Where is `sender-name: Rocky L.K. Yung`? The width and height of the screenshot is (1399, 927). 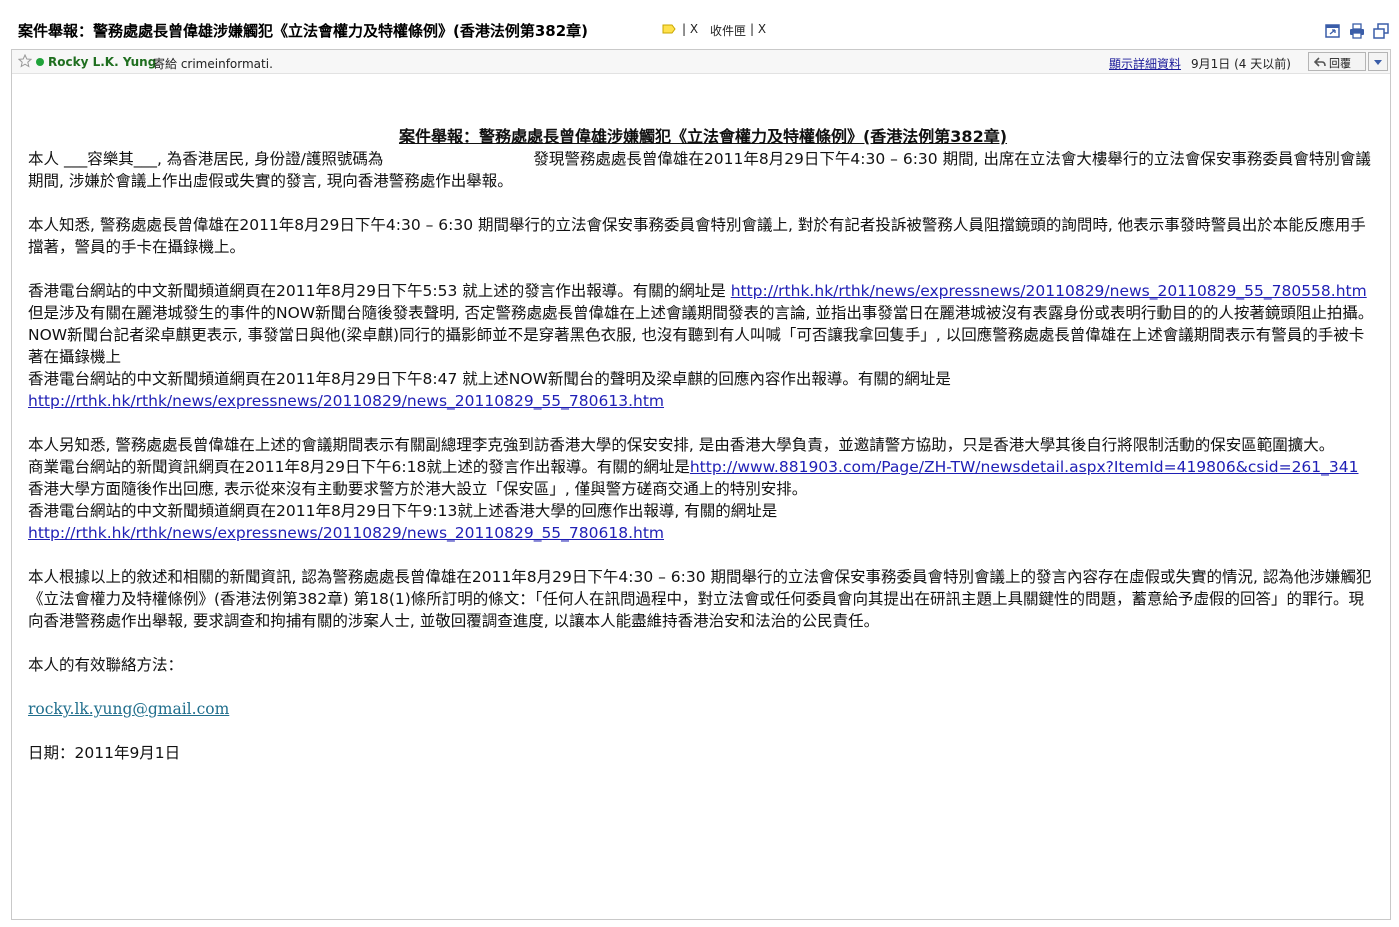 sender-name: Rocky L.K. Yung is located at coordinates (102, 62).